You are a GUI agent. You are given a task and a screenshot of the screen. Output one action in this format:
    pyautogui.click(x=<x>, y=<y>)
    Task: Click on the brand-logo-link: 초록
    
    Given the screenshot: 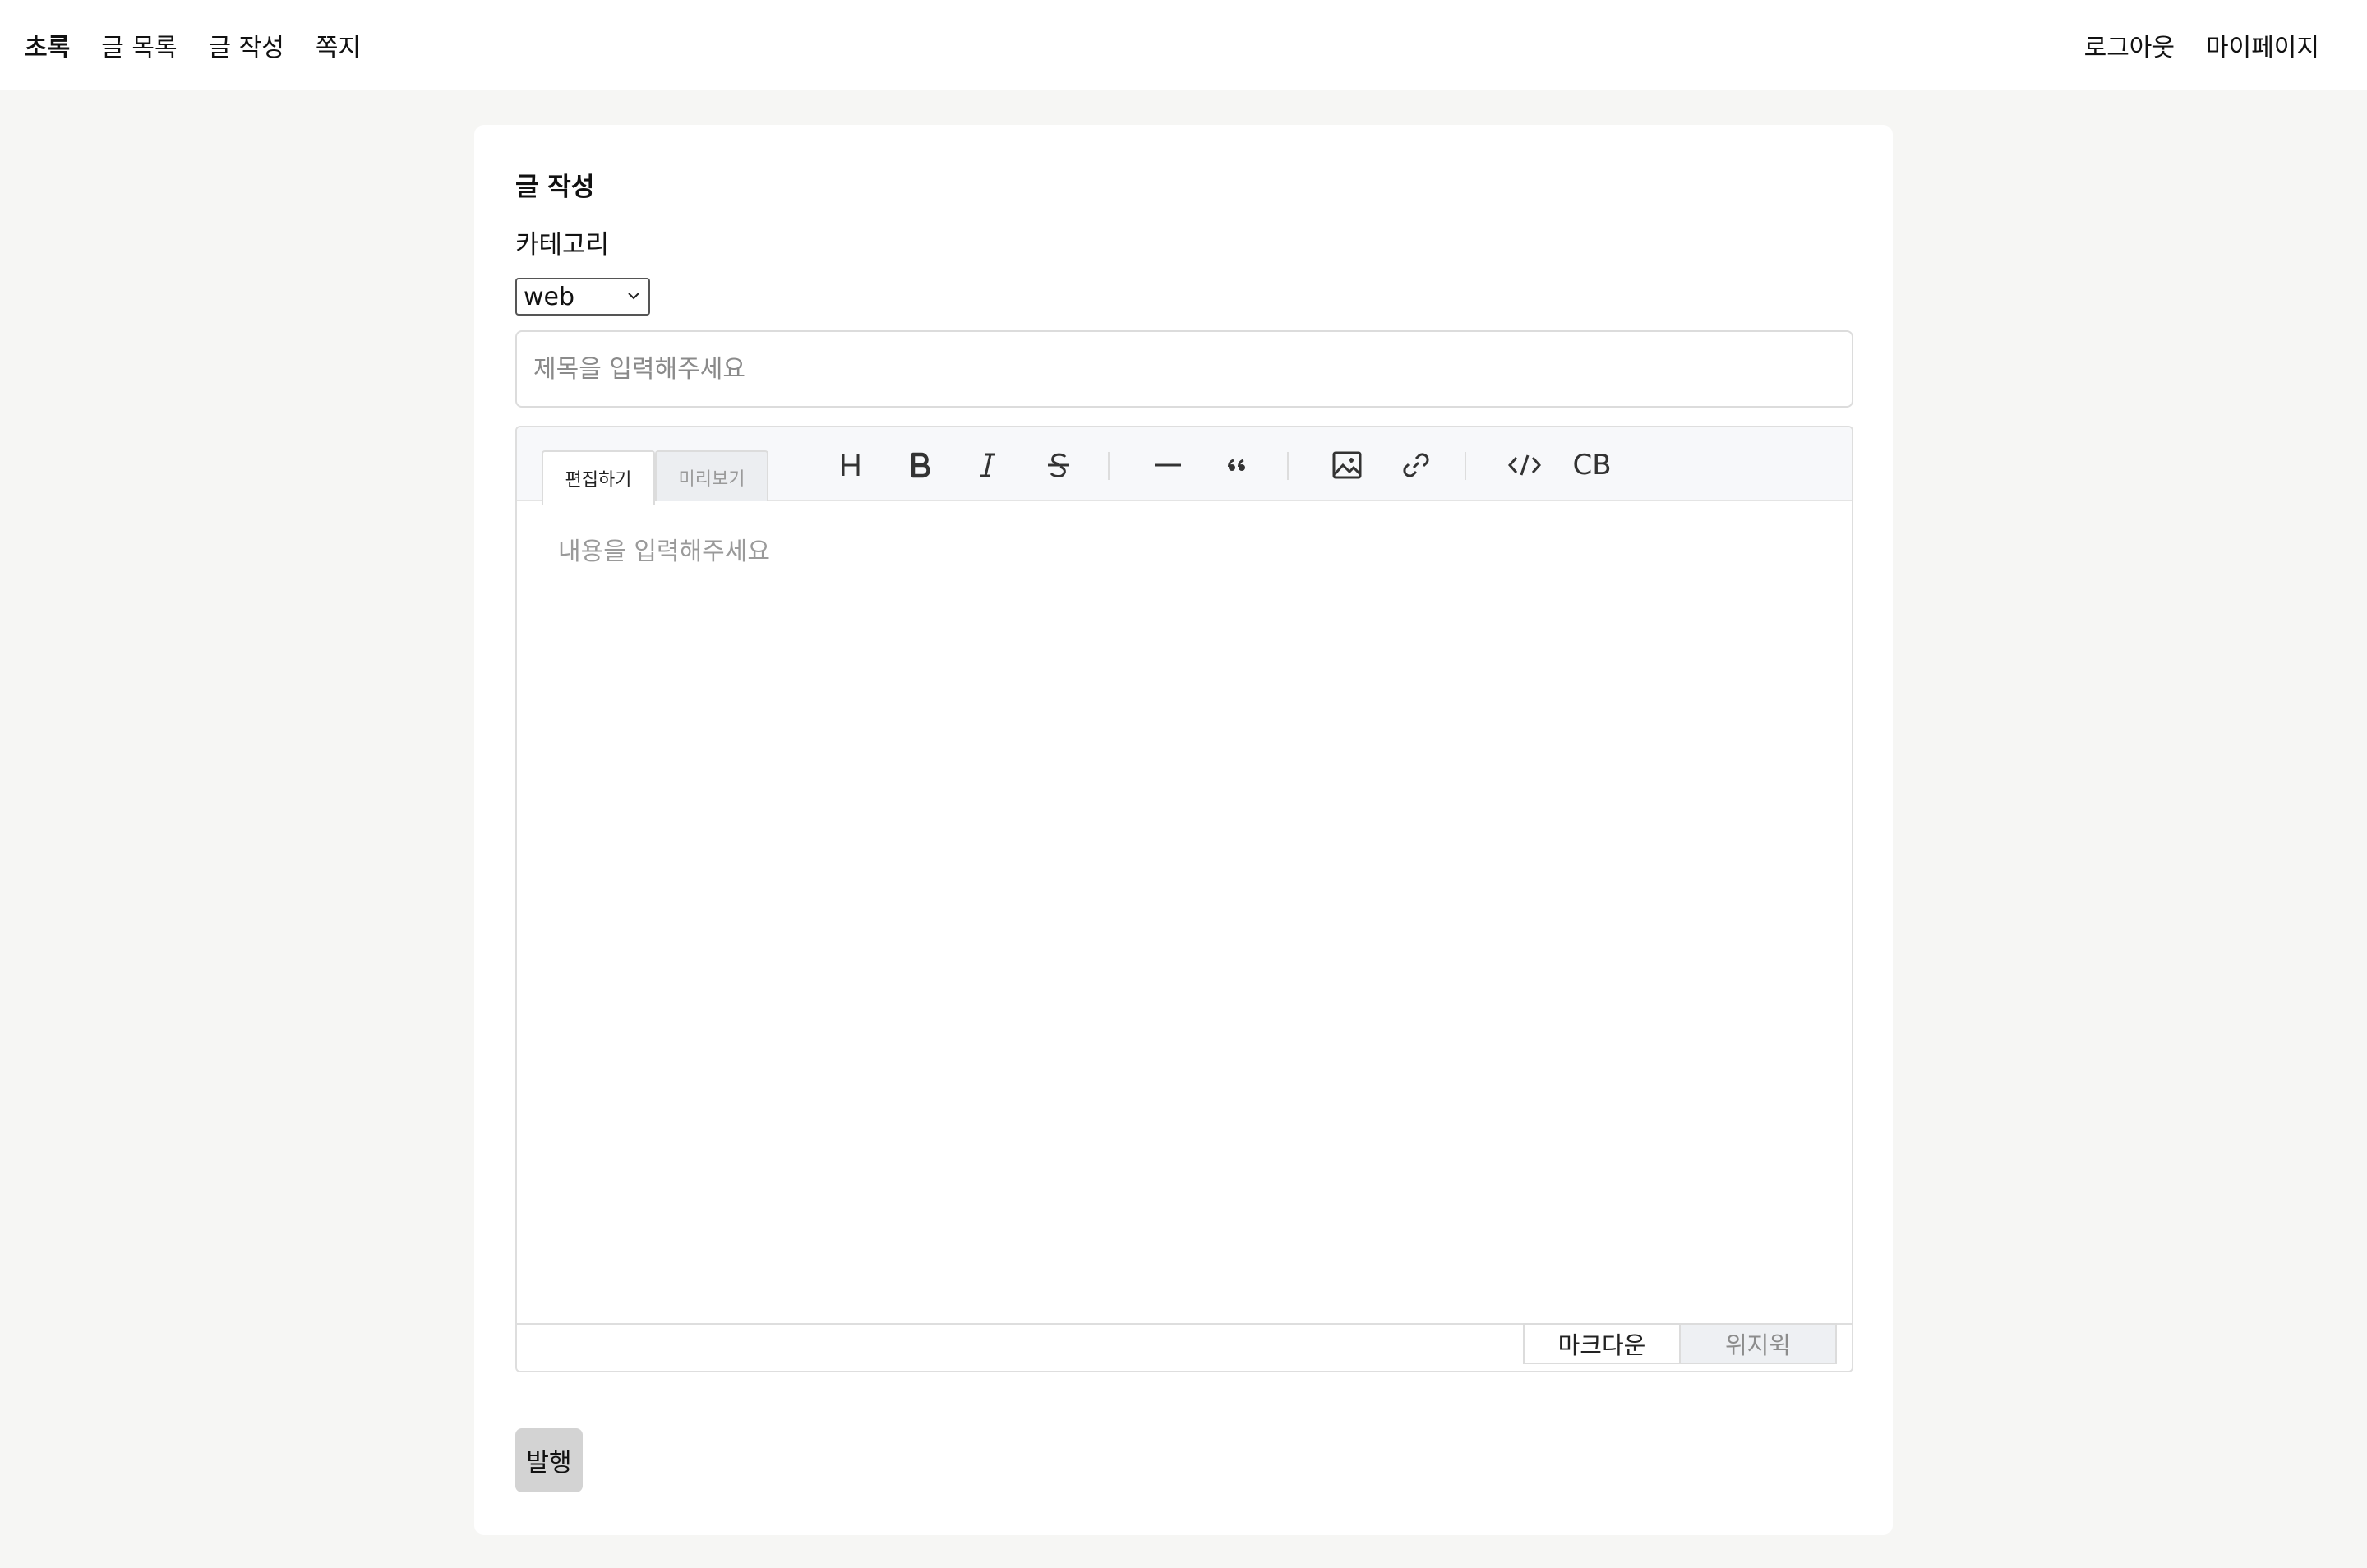 What is the action you would take?
    pyautogui.click(x=47, y=45)
    